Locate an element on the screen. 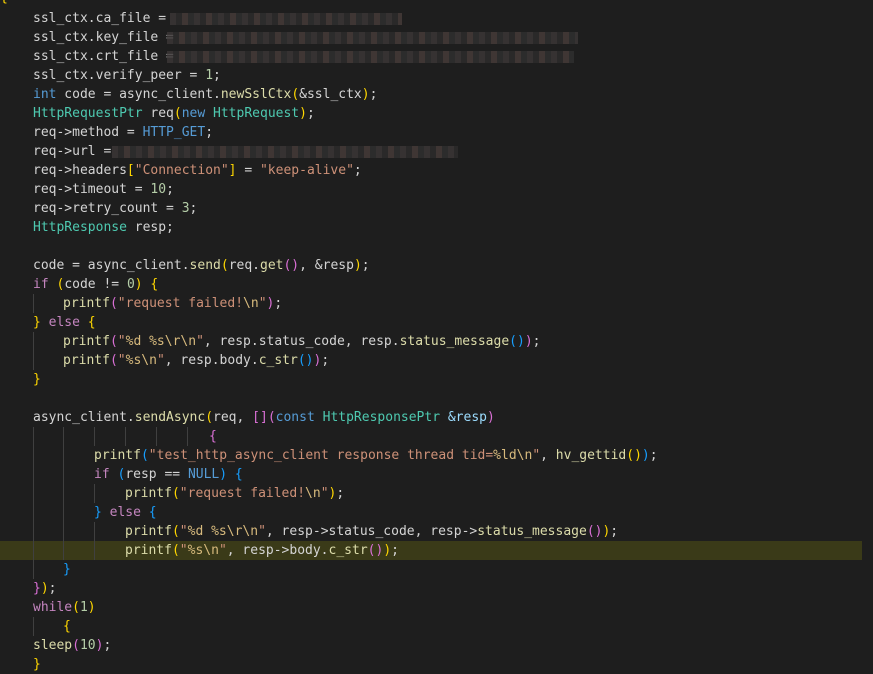  code-token: ssl_ctx.key_file = is located at coordinates (107, 37).